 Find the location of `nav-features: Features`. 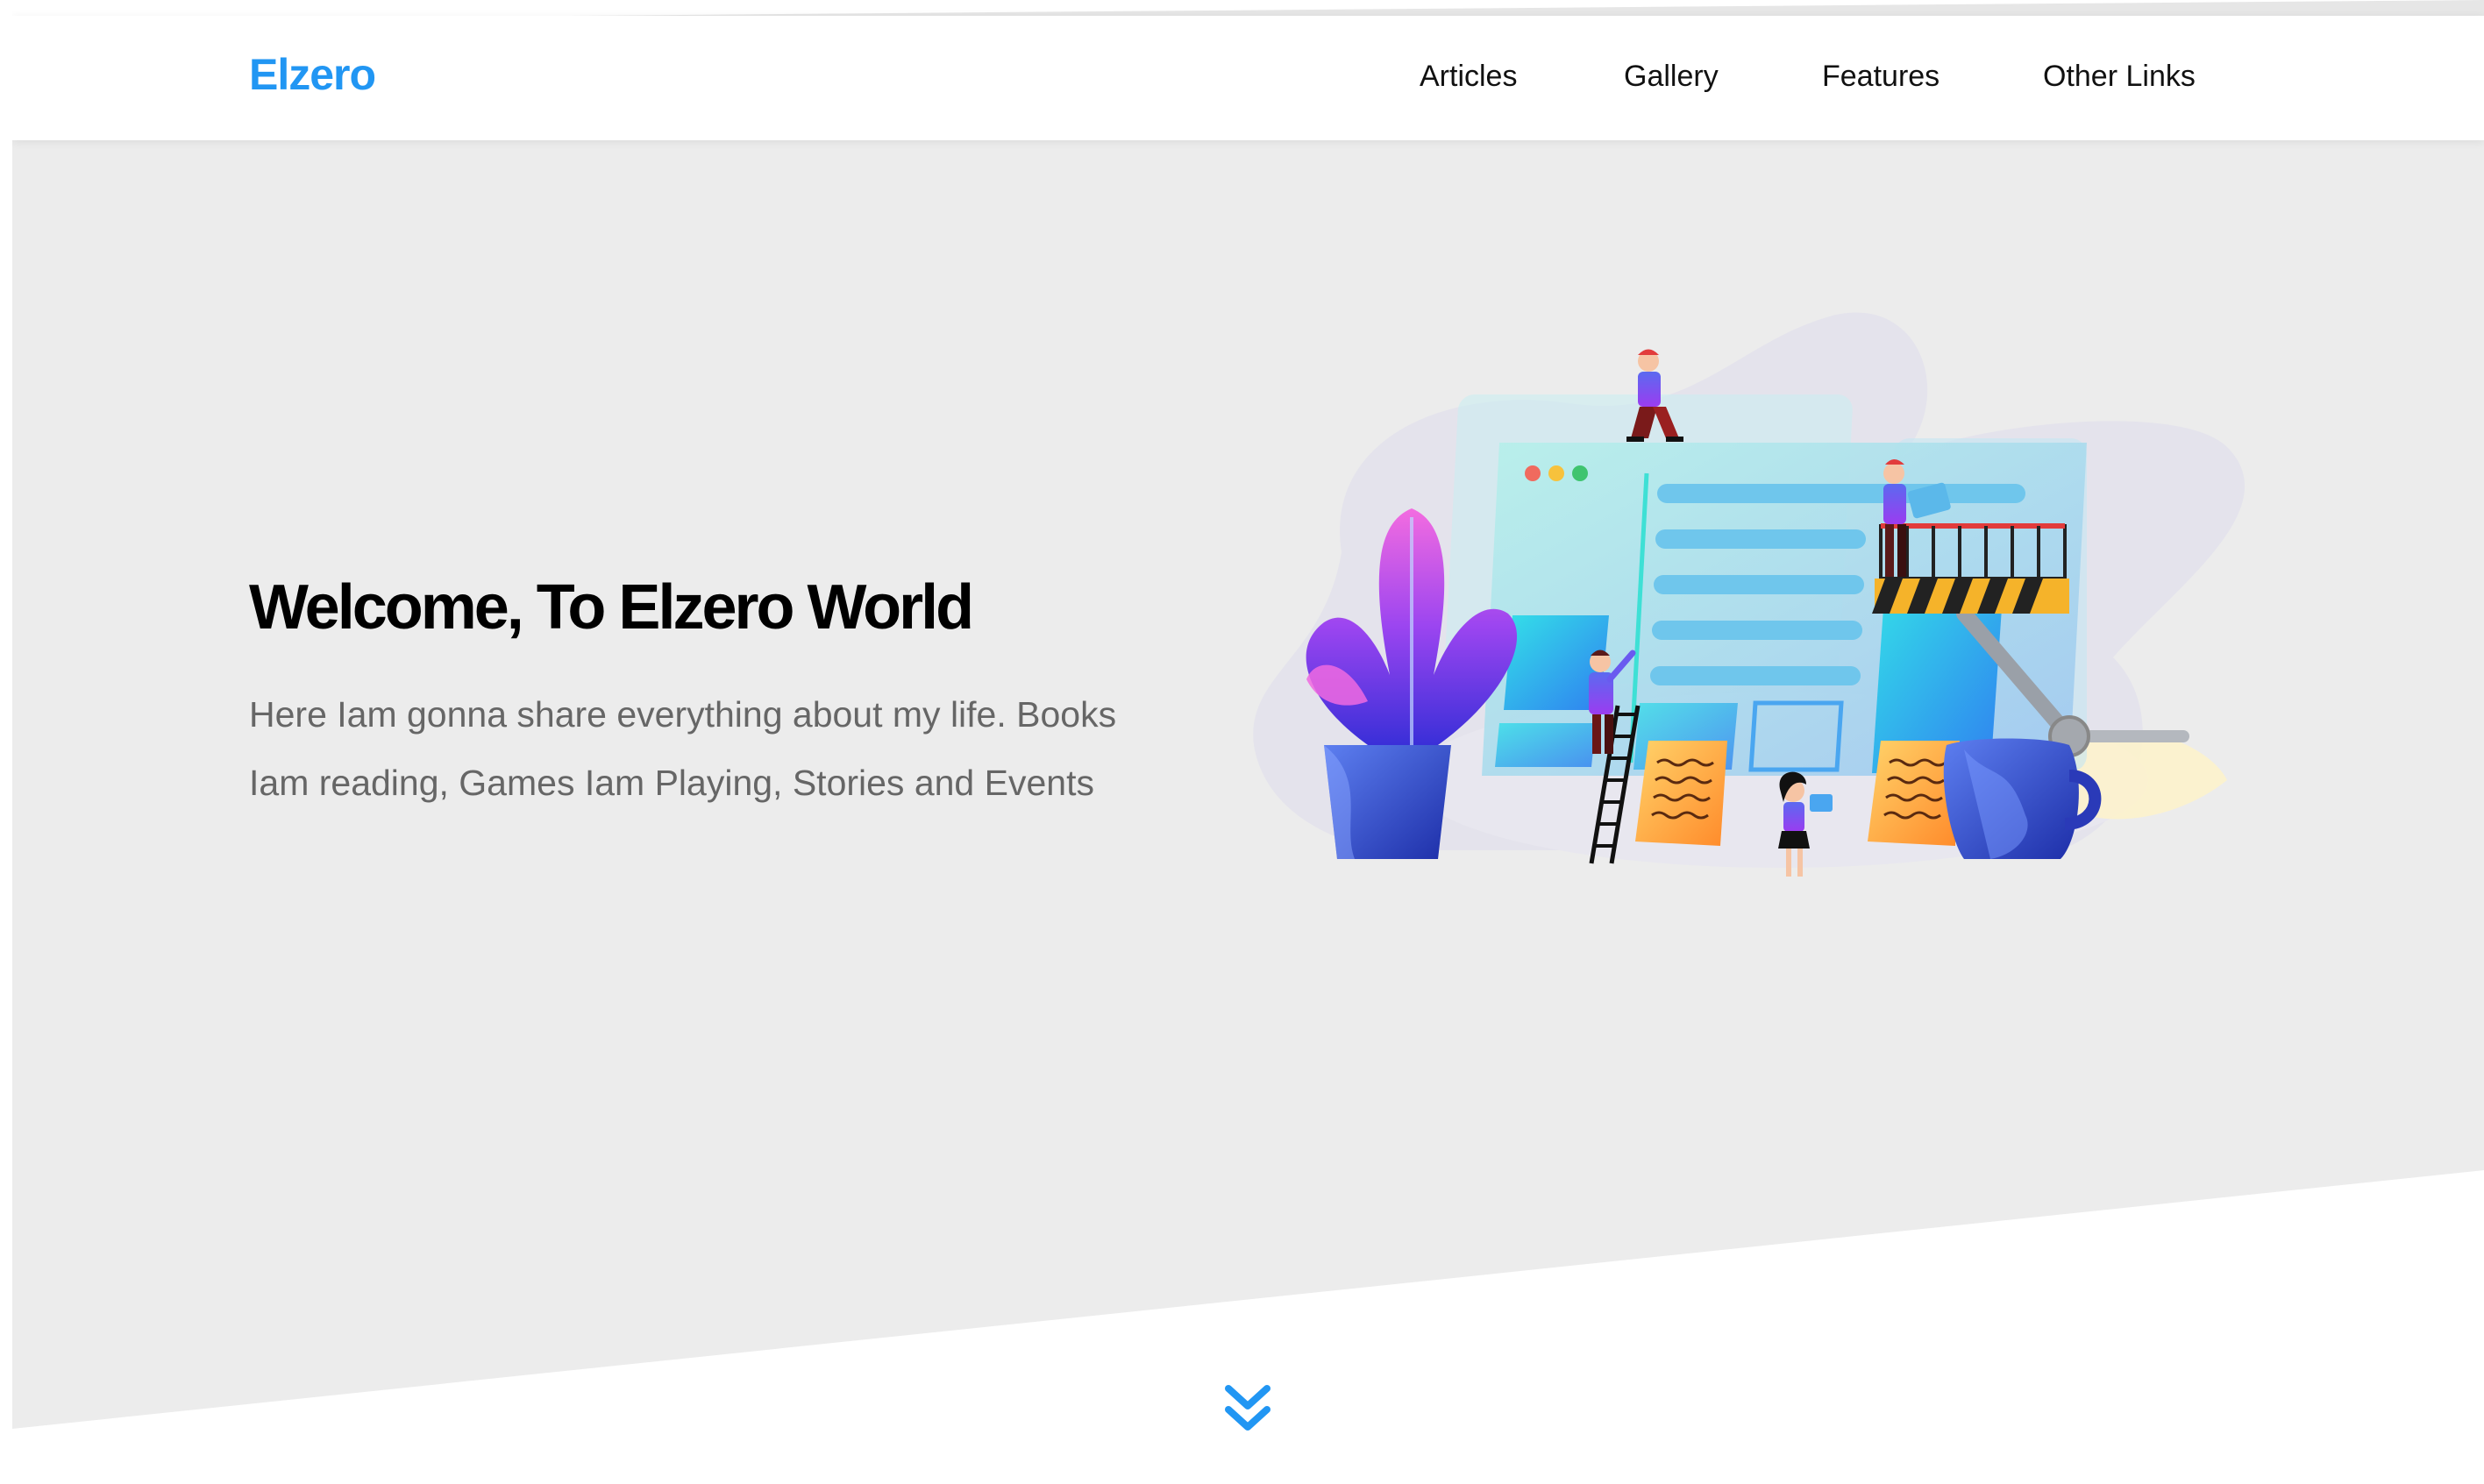

nav-features: Features is located at coordinates (1881, 76).